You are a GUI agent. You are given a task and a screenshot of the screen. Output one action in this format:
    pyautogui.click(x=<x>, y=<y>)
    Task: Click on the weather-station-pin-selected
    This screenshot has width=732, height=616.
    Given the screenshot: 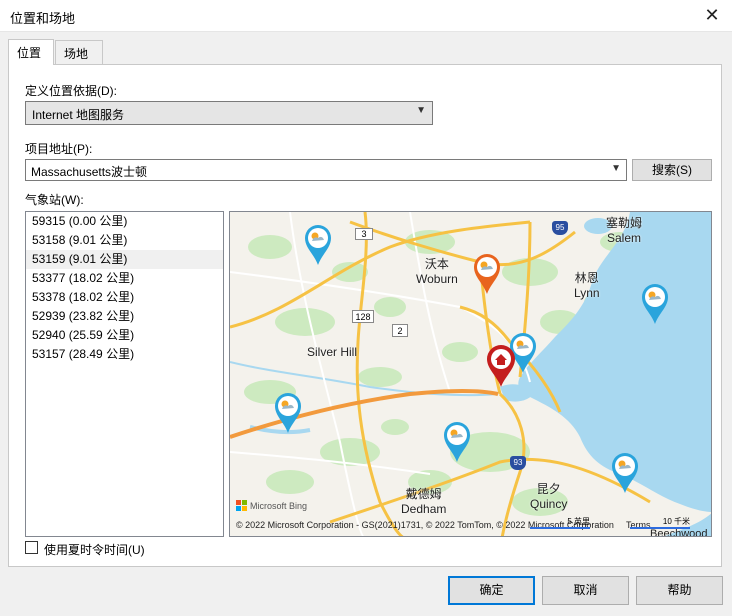 What is the action you would take?
    pyautogui.click(x=487, y=274)
    